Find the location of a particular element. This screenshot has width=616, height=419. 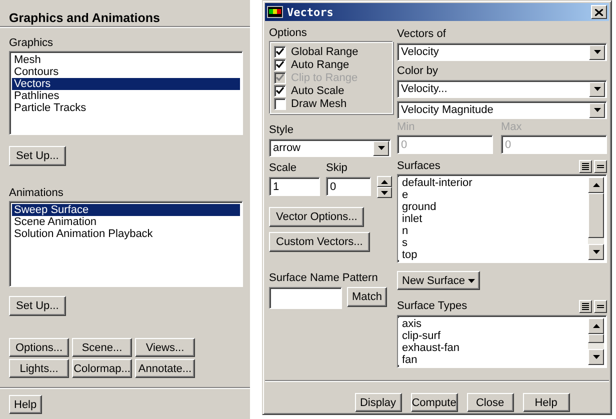

dialog-button: Compute is located at coordinates (434, 402).